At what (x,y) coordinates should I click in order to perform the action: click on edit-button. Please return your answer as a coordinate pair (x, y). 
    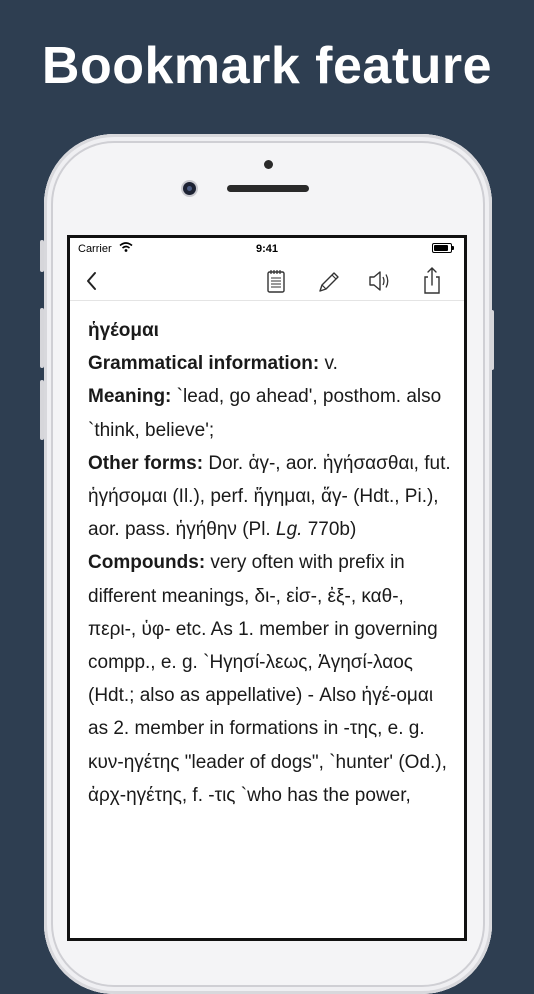
    Looking at the image, I should click on (328, 280).